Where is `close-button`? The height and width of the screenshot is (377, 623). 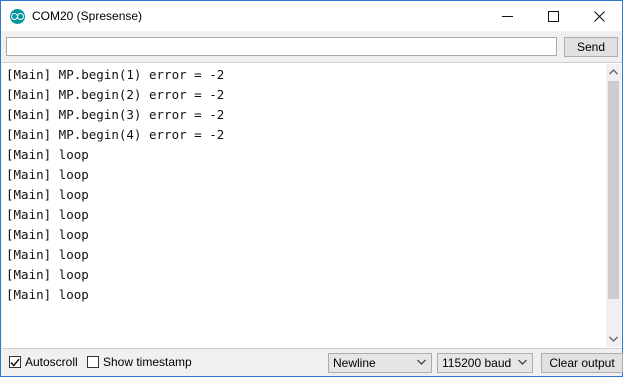 close-button is located at coordinates (599, 16).